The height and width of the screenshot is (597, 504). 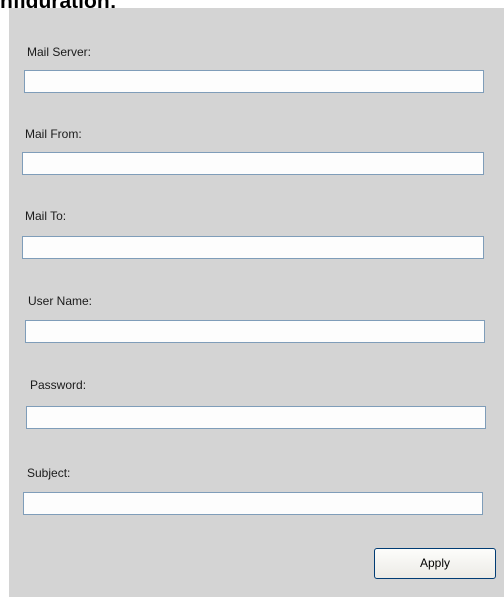 I want to click on user-name-input, so click(x=255, y=331).